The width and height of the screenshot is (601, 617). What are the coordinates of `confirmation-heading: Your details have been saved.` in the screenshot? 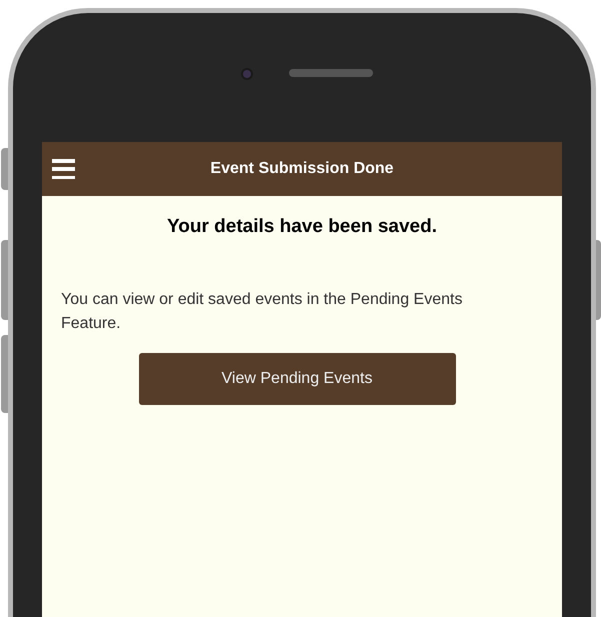 It's located at (302, 227).